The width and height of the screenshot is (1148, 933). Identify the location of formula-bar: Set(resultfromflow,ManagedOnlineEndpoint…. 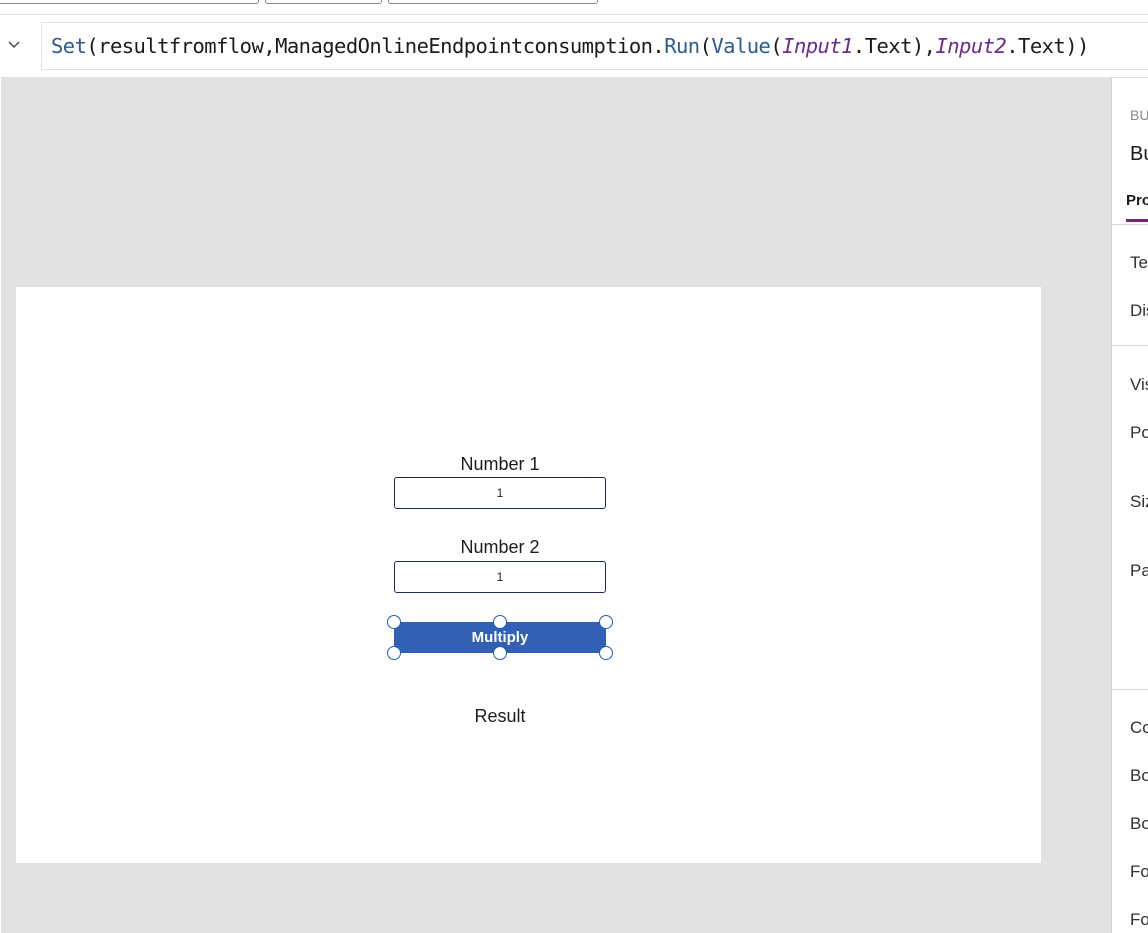
(574, 46).